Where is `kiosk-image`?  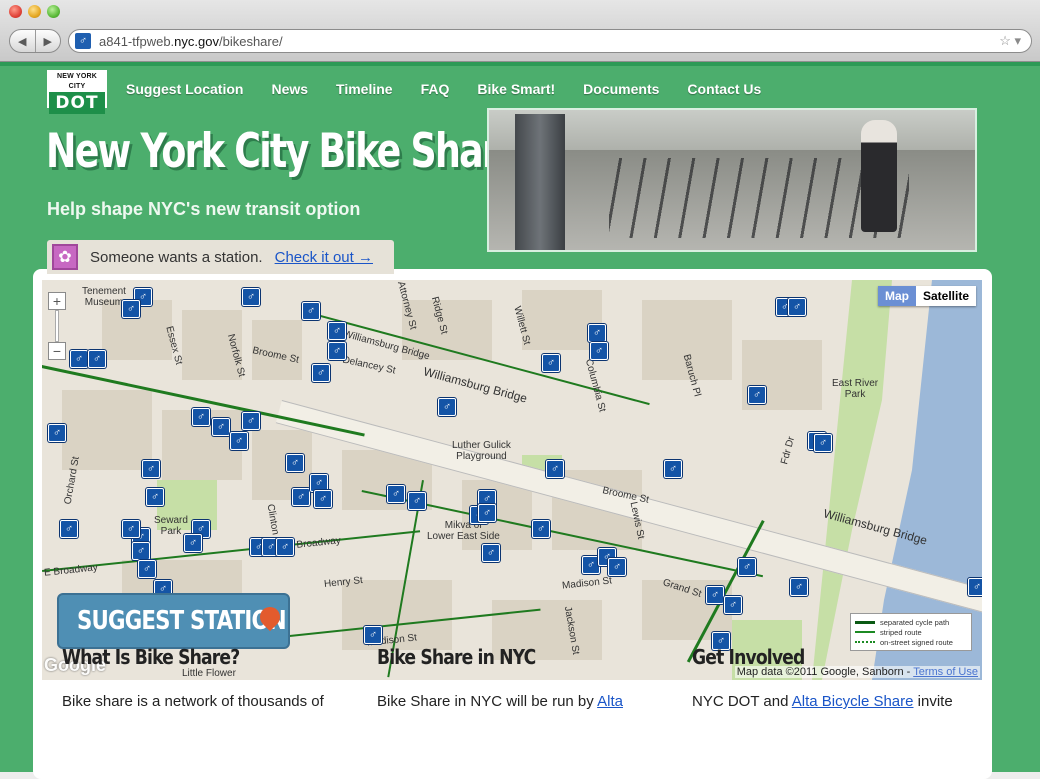
kiosk-image is located at coordinates (540, 182).